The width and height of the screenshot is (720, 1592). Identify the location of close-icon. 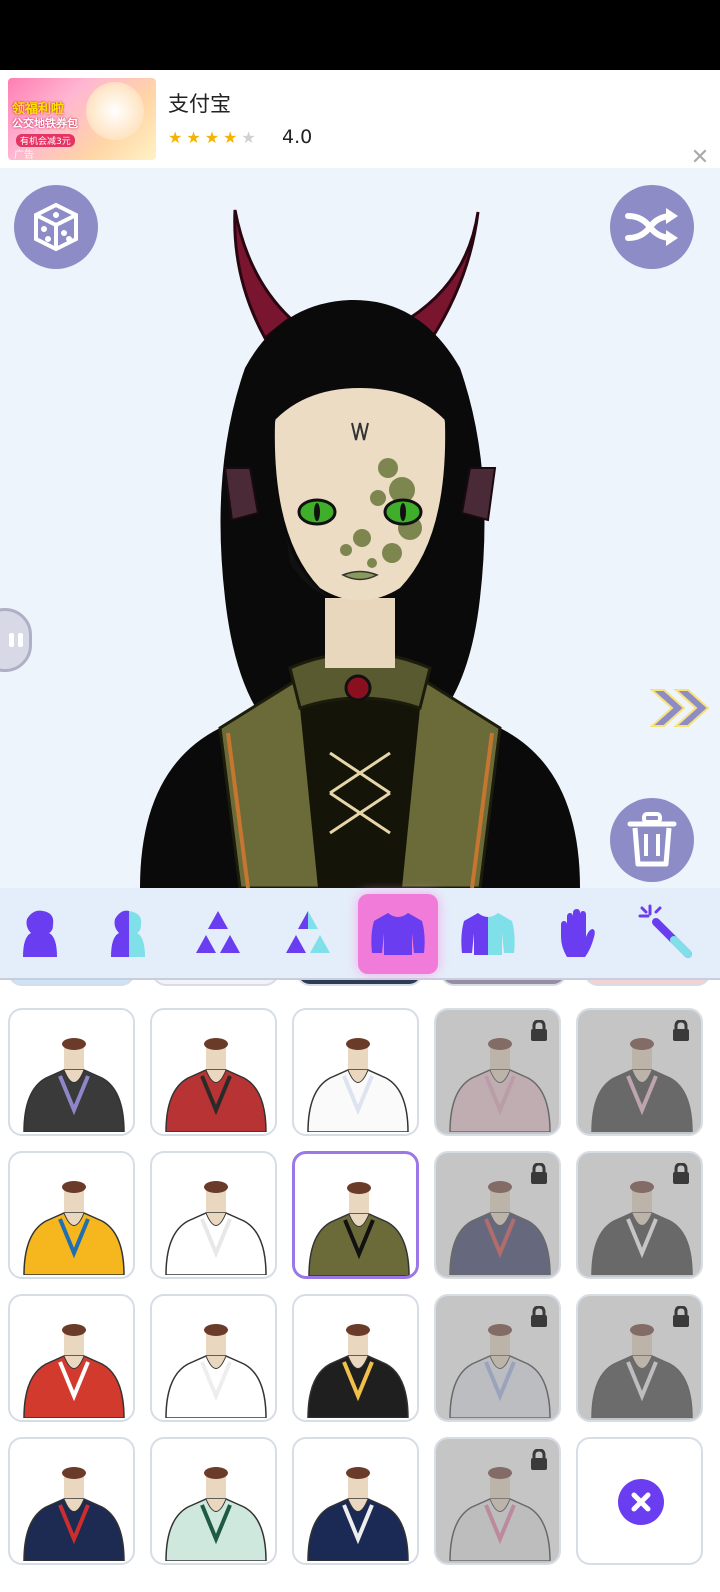
(641, 1502).